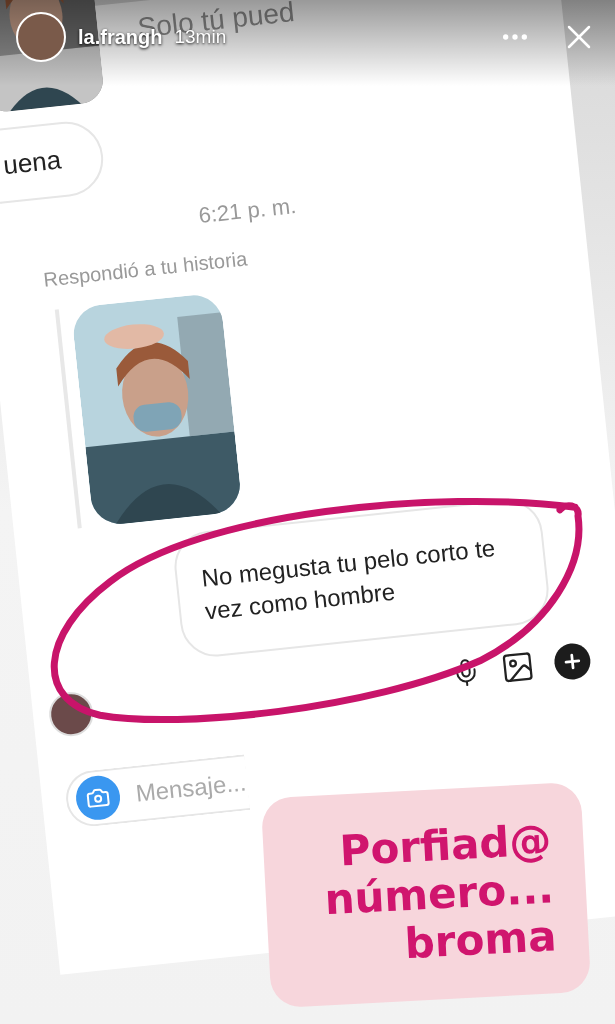 This screenshot has height=1024, width=615. I want to click on reply-label: Respondió a tu historia, so click(145, 269).